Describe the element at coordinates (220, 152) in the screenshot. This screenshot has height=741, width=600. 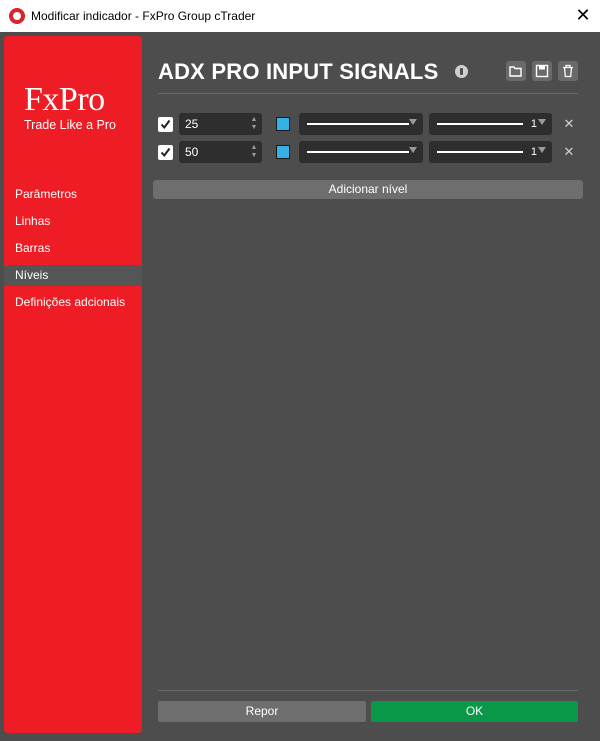
I see `level-value-input: 50 ▲ ▼` at that location.